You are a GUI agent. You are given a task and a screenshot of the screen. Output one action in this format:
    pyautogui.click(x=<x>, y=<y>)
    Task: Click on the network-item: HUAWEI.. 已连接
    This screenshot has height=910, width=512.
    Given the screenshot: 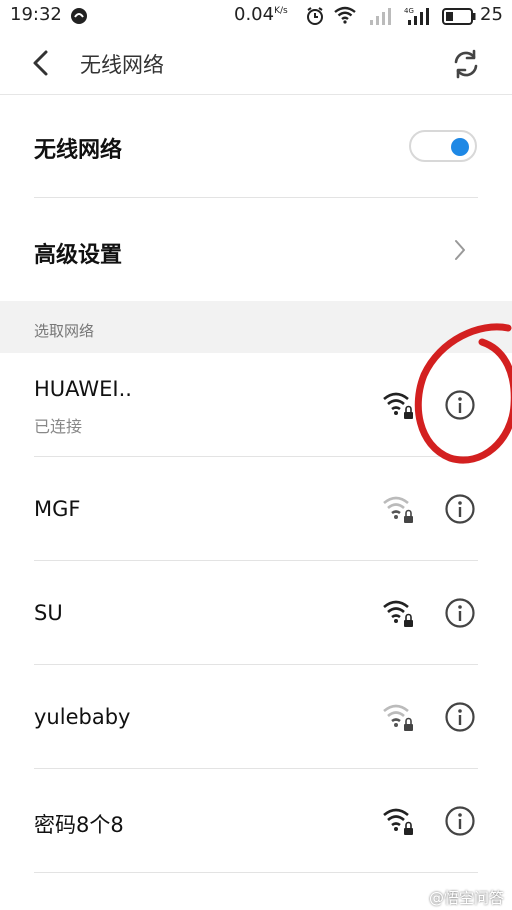 What is the action you would take?
    pyautogui.click(x=256, y=405)
    